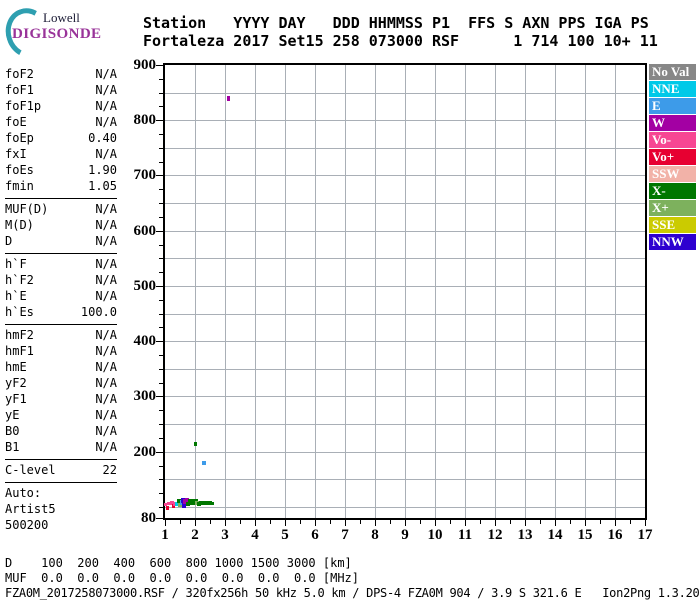 The height and width of the screenshot is (600, 700). I want to click on x-tick-label: 7, so click(345, 535).